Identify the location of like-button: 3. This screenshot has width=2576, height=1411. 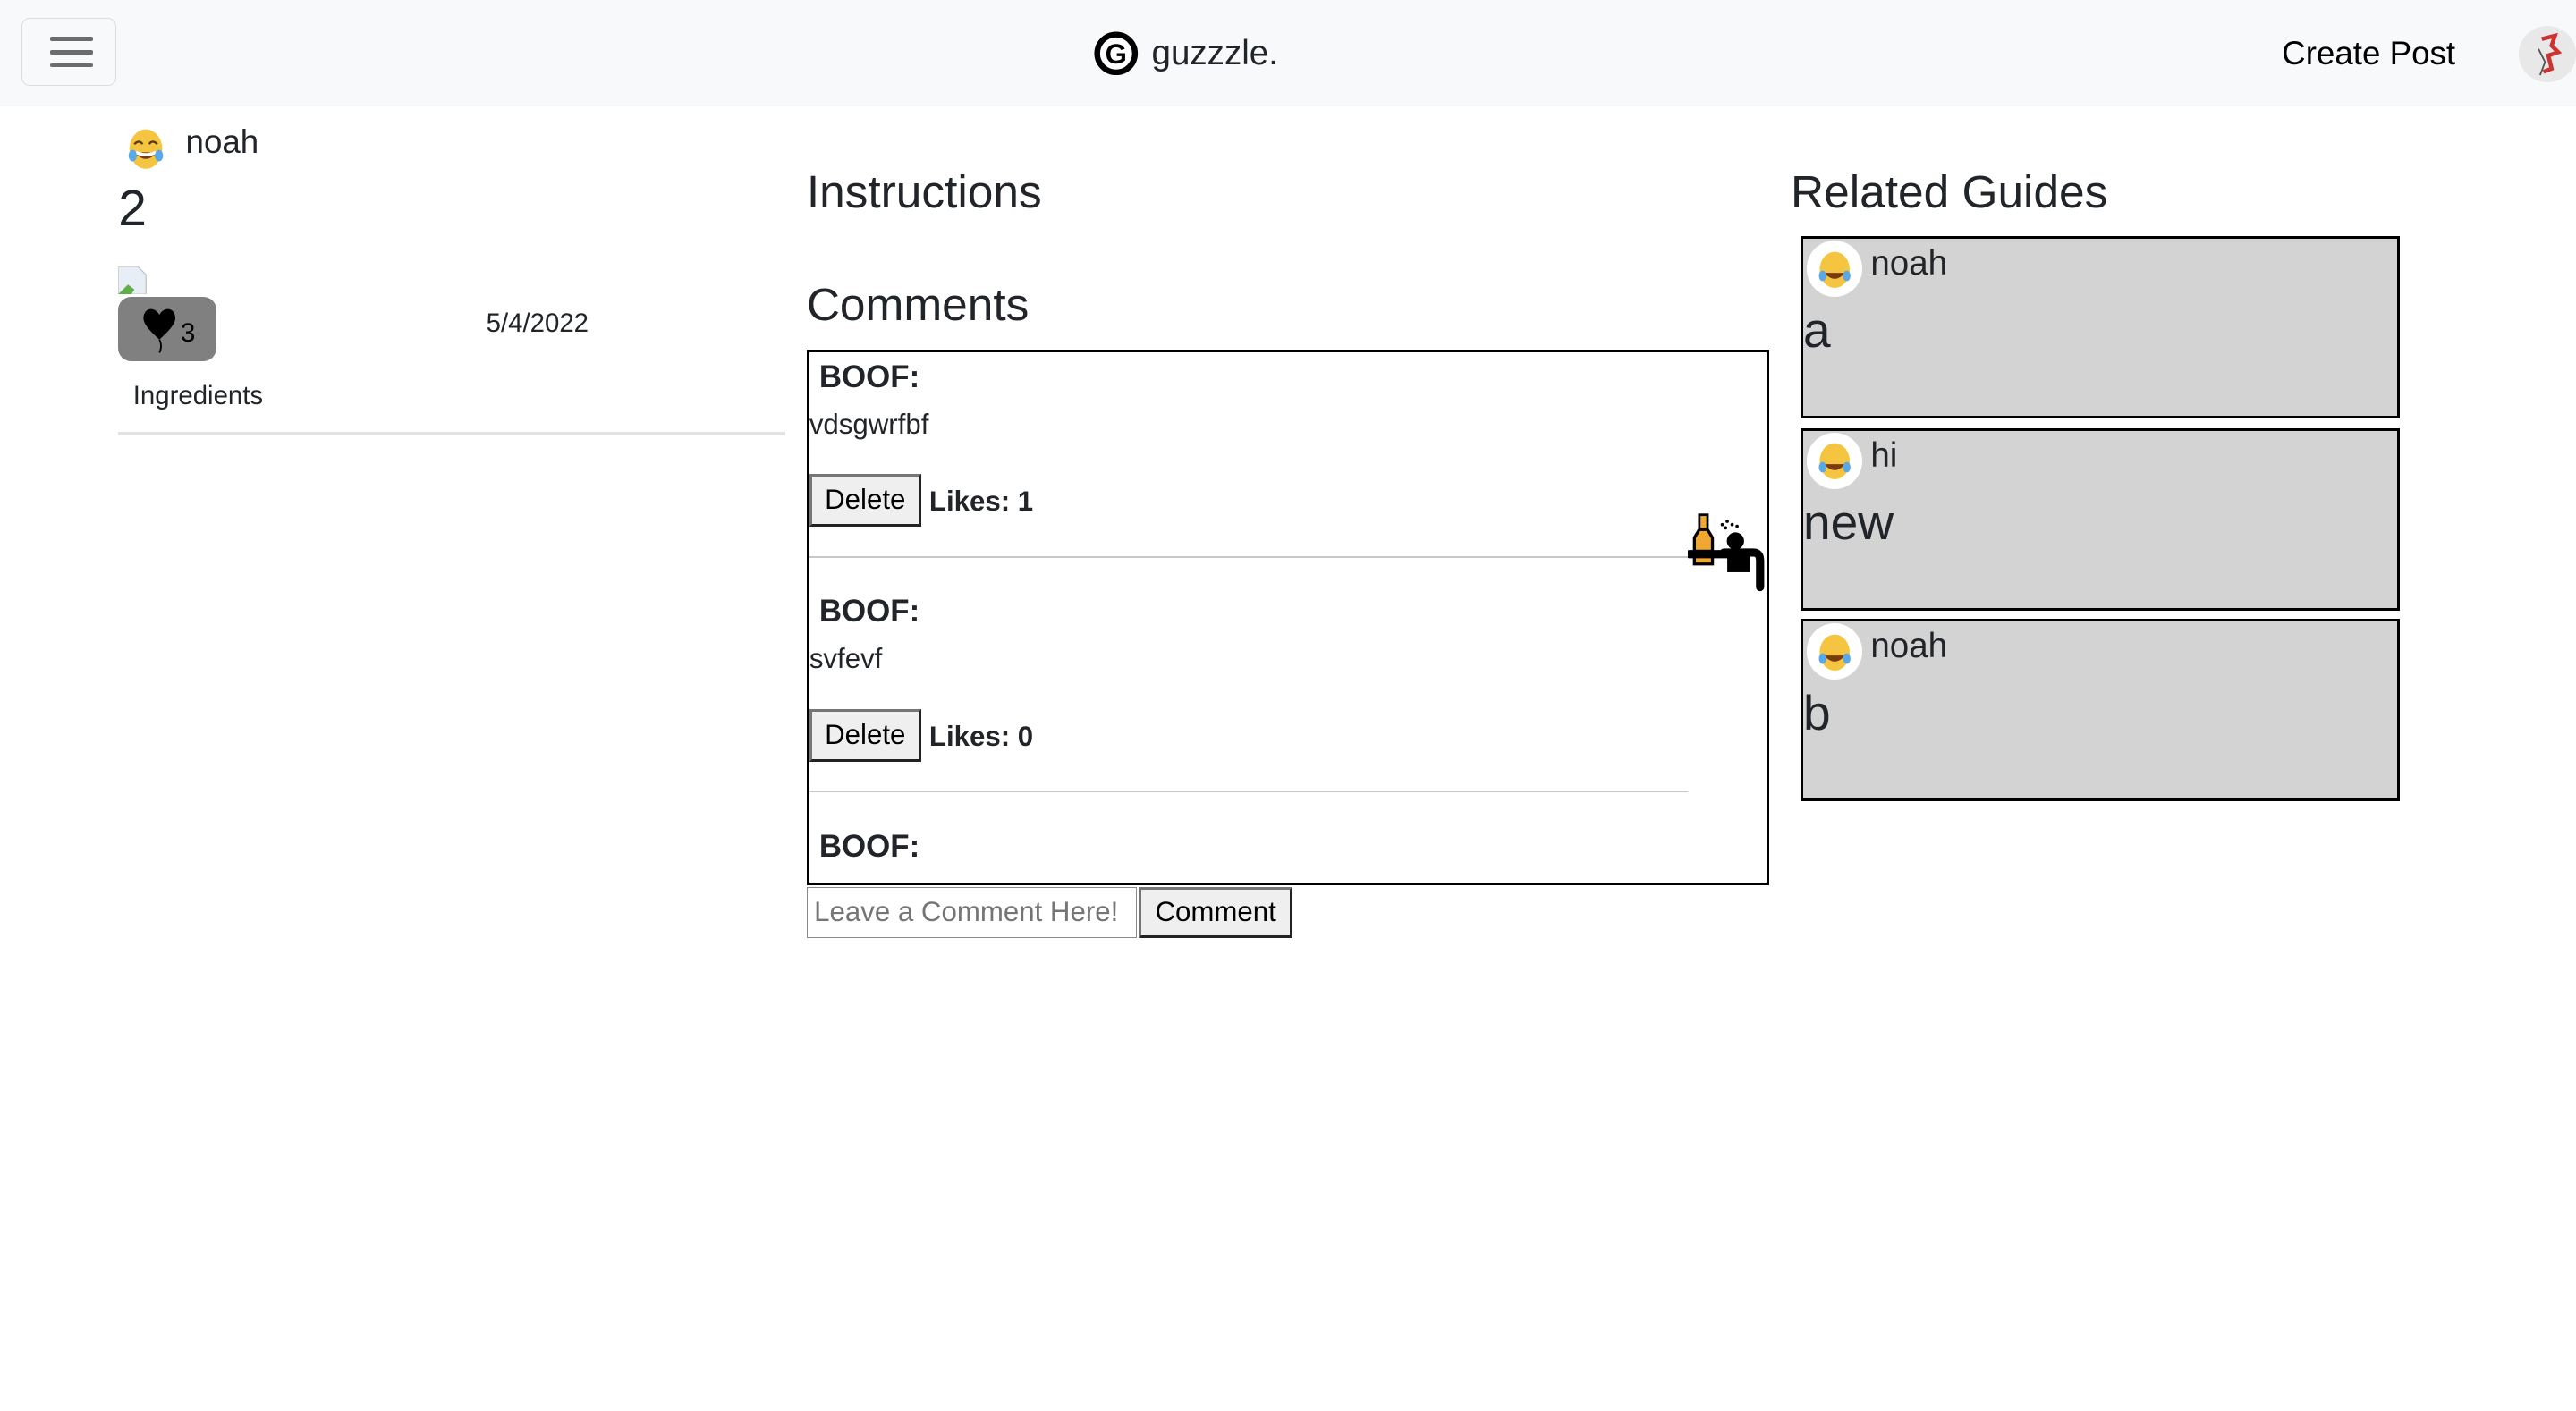
(167, 329).